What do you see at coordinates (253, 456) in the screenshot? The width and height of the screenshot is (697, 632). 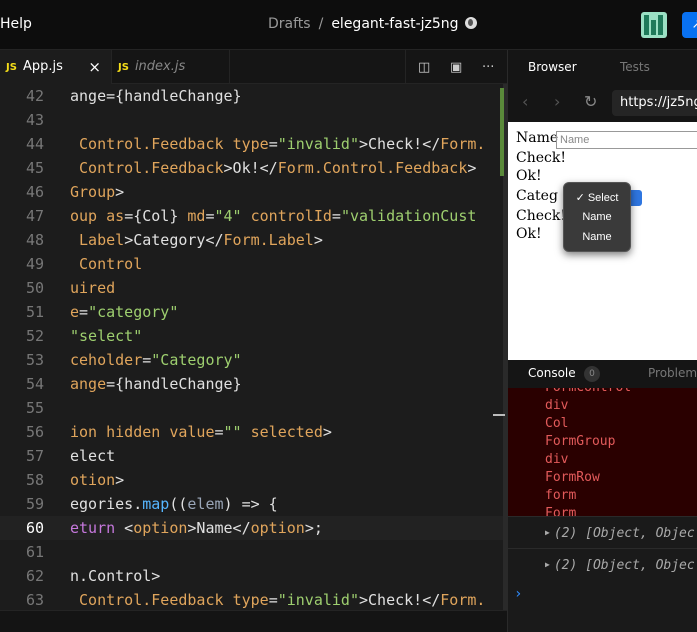 I see `code-line: 57 elect` at bounding box center [253, 456].